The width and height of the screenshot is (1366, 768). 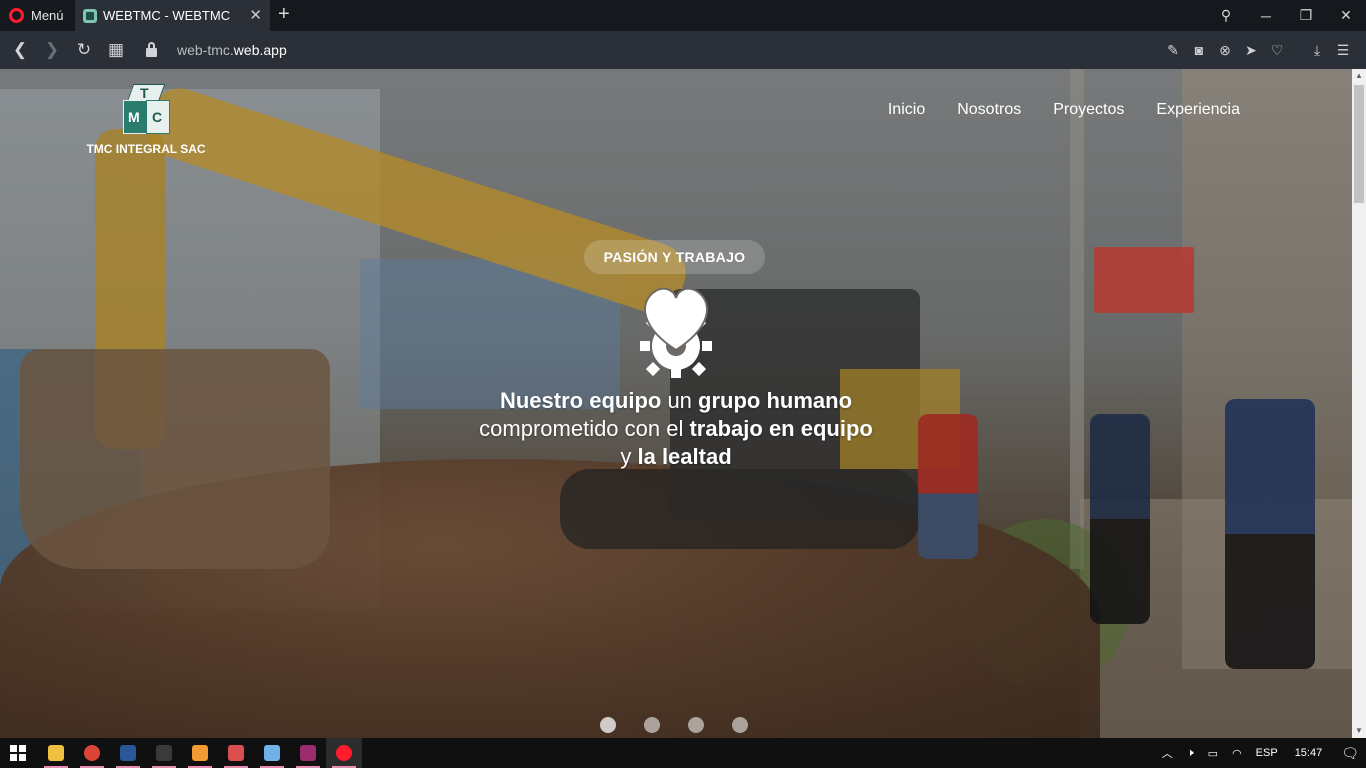 I want to click on volume-icon: 🕨, so click(x=1190, y=753).